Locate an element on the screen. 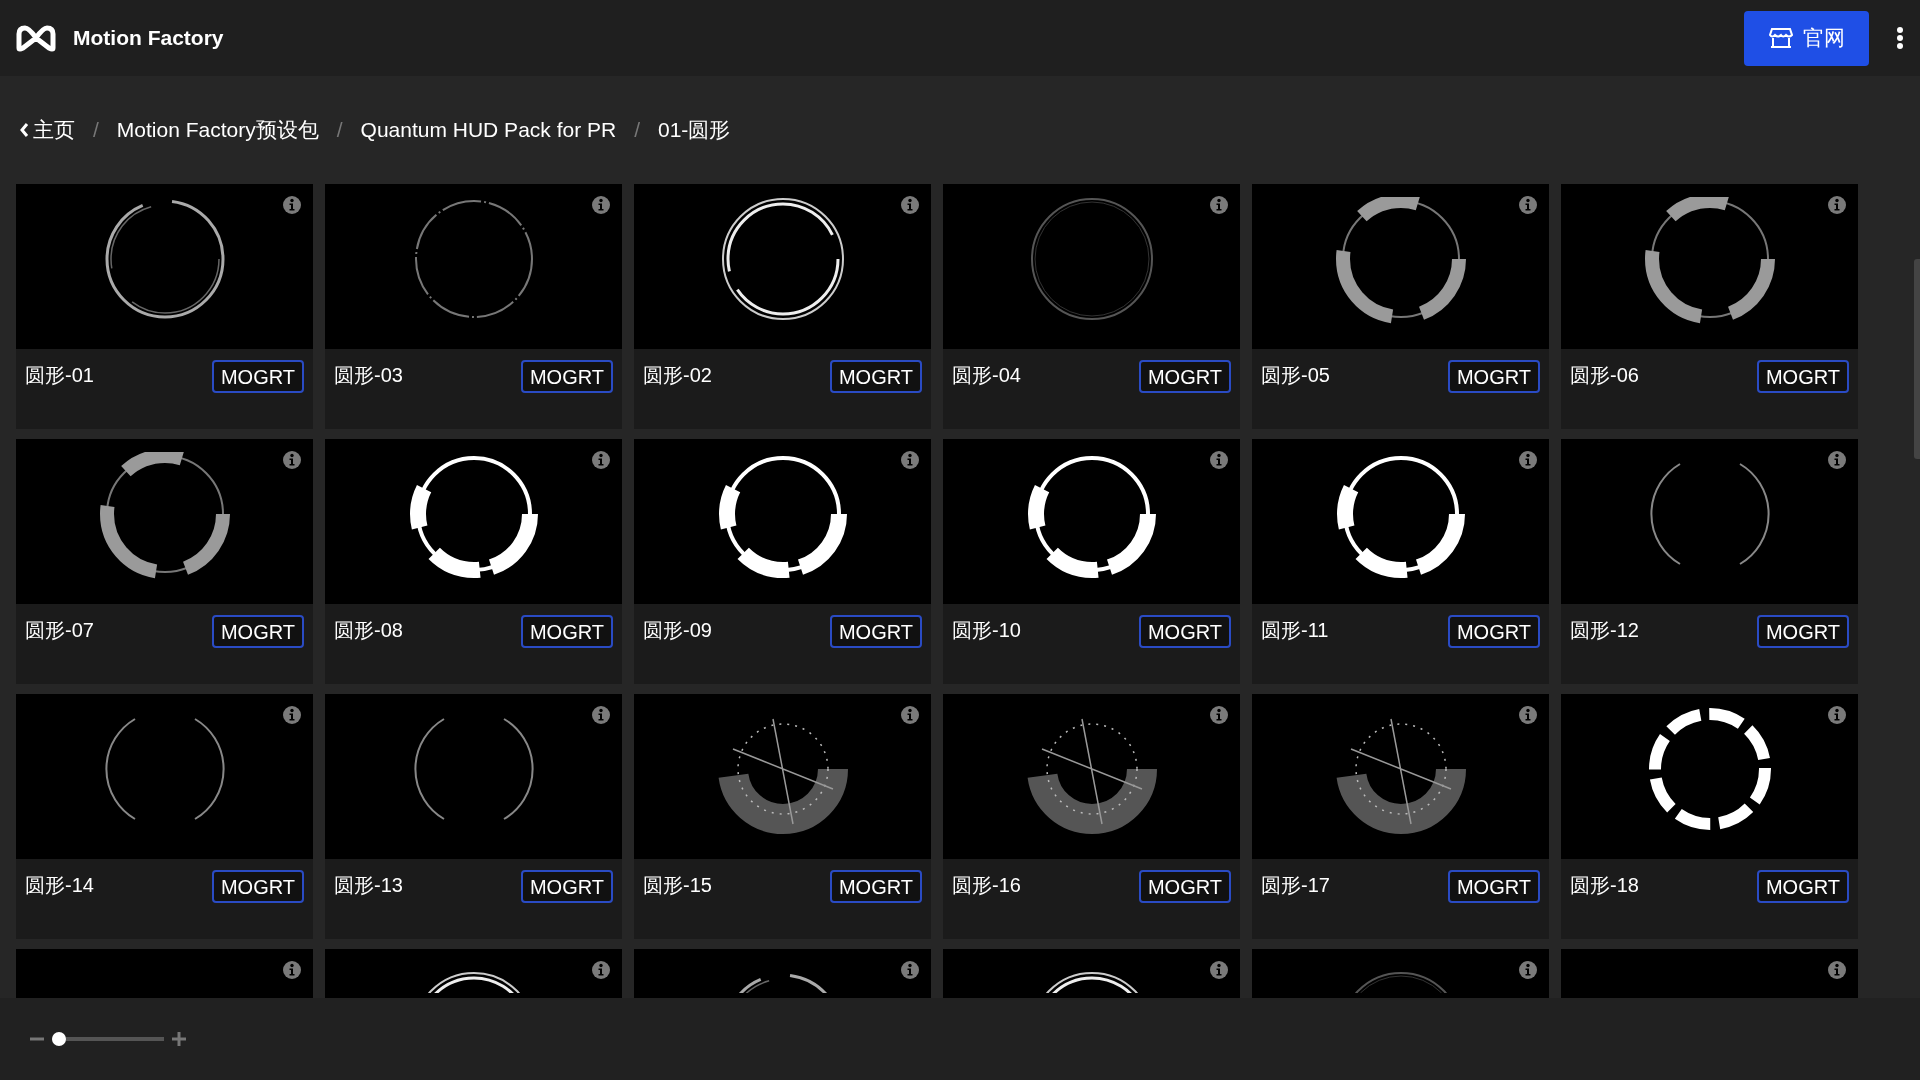  preset-card: 圆形-18 MOGRT is located at coordinates (1709, 816).